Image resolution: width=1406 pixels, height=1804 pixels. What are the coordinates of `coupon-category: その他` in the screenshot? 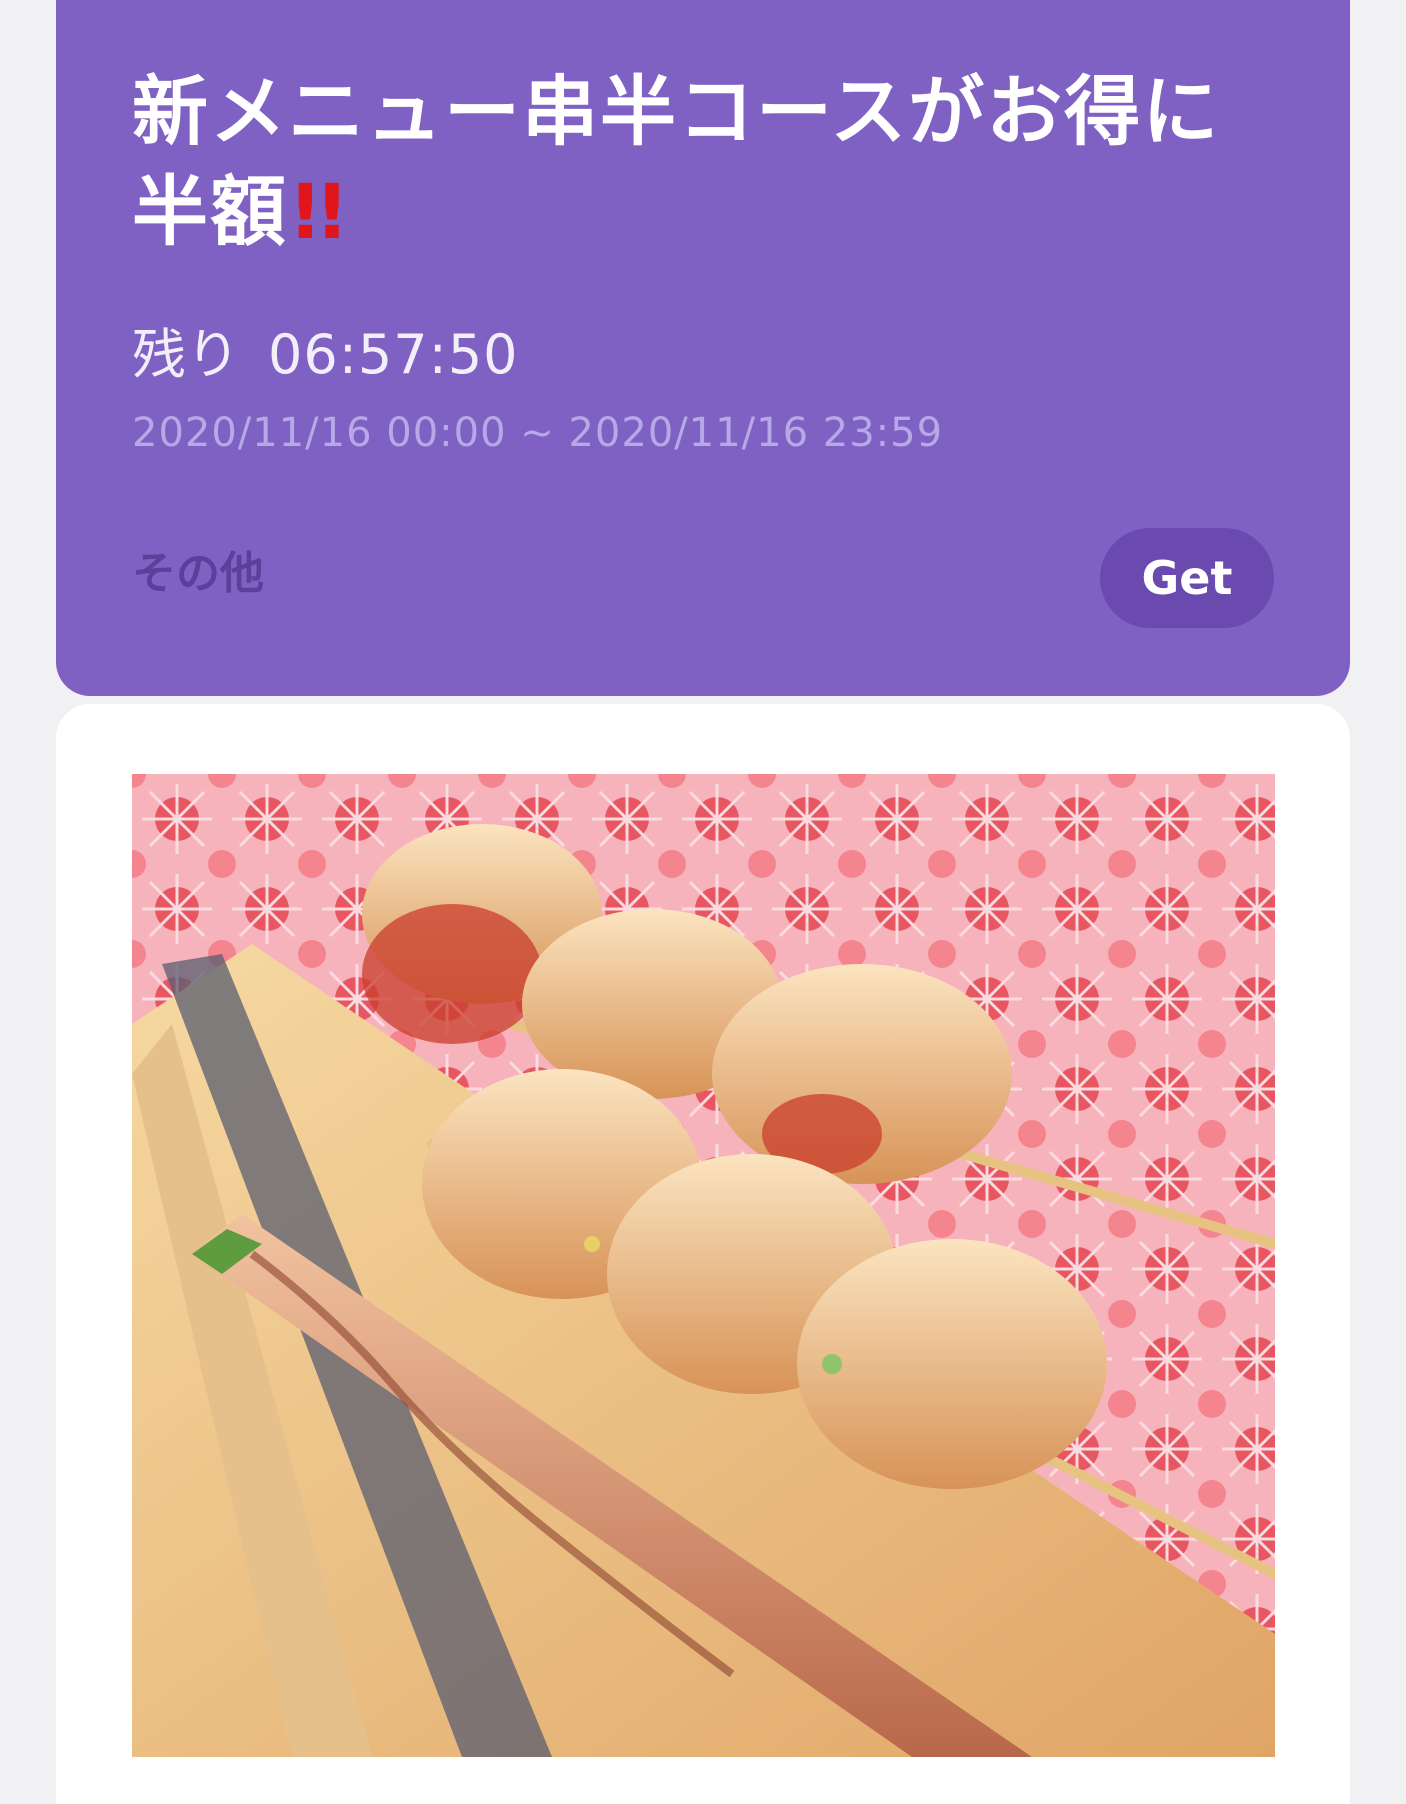 It's located at (198, 573).